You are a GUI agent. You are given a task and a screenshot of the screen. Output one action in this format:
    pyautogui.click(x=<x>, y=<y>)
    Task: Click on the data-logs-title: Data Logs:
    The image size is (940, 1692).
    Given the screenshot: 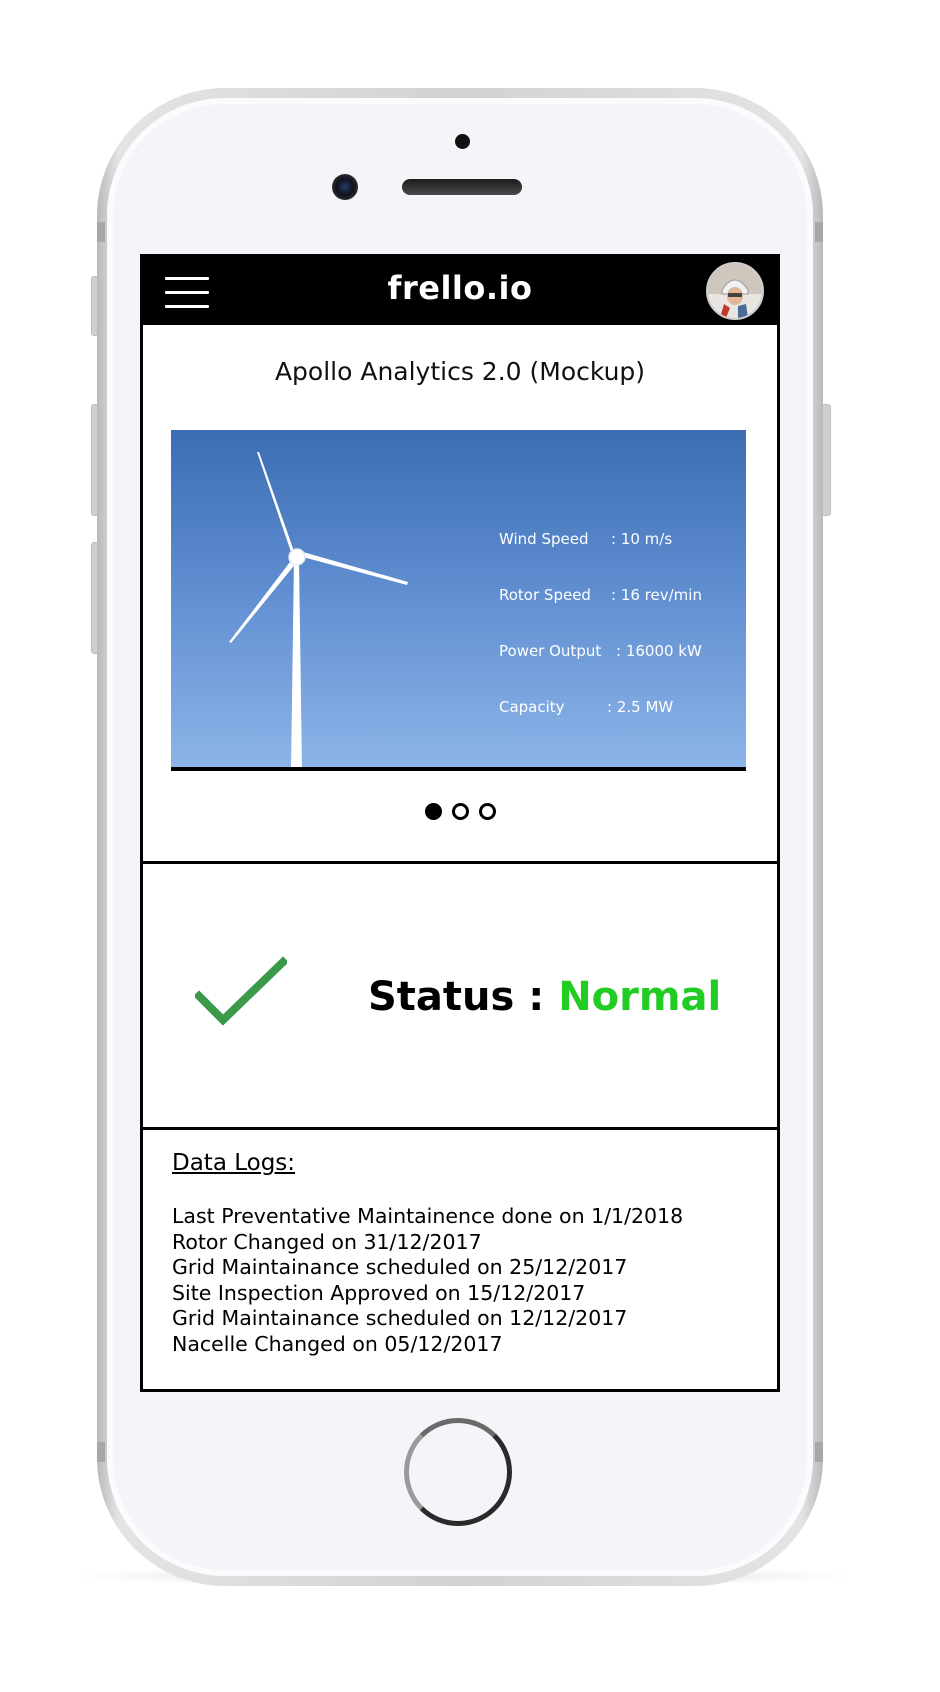 What is the action you would take?
    pyautogui.click(x=234, y=1163)
    